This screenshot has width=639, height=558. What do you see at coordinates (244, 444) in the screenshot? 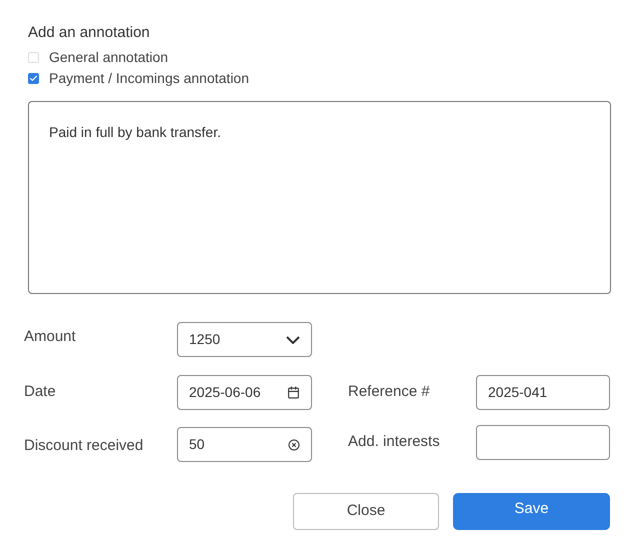
I see `discount-field: 50` at bounding box center [244, 444].